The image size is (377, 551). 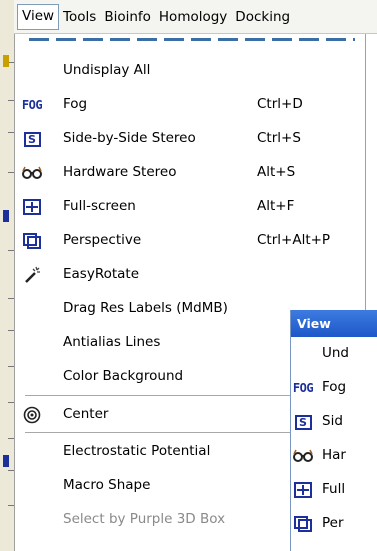 I want to click on window-item-side-by-side: S Sid, so click(x=334, y=422).